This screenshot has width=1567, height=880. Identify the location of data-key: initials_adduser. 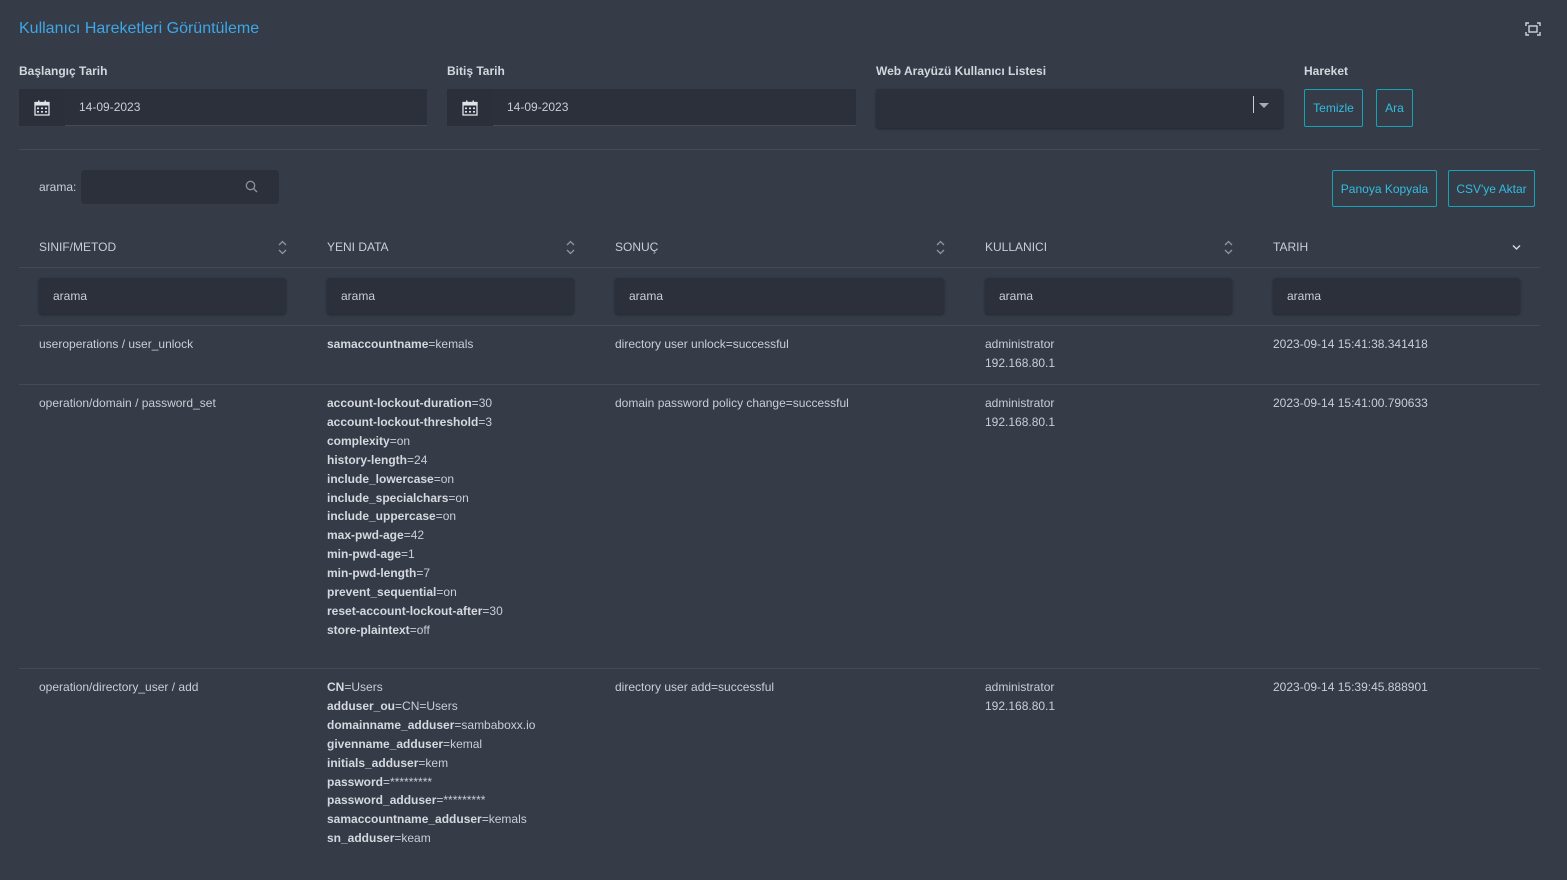
(373, 762).